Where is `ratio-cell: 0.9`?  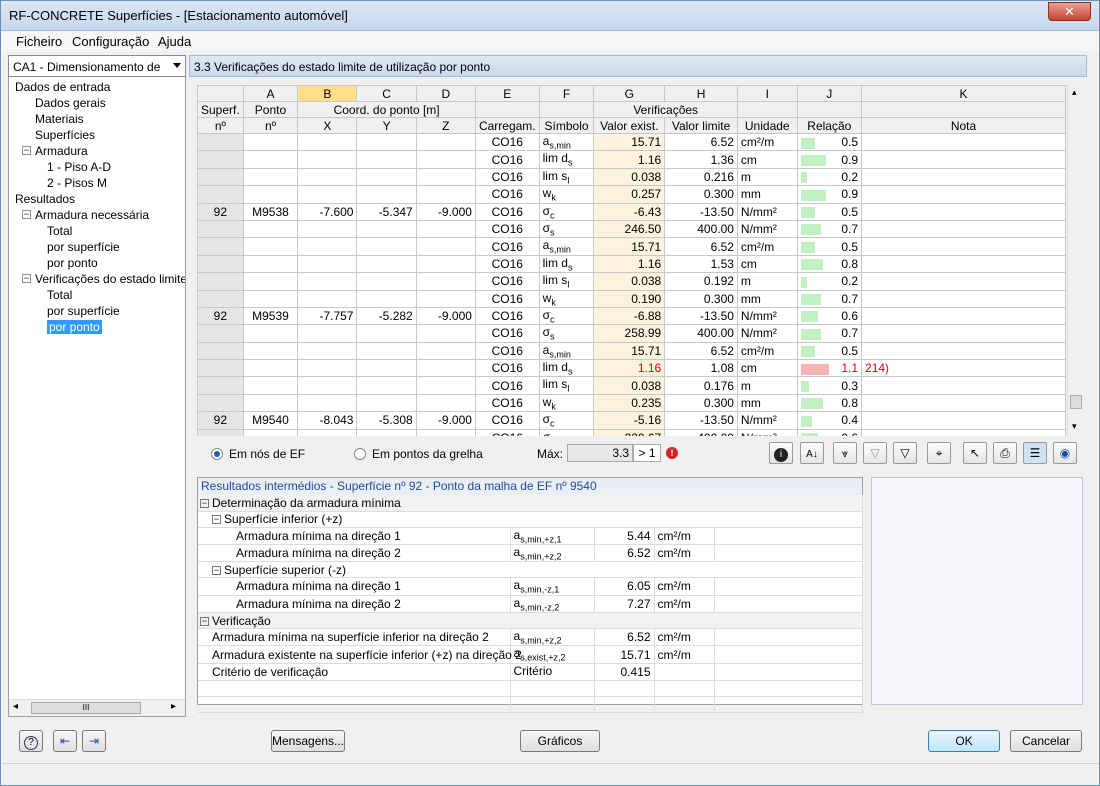 ratio-cell: 0.9 is located at coordinates (829, 159).